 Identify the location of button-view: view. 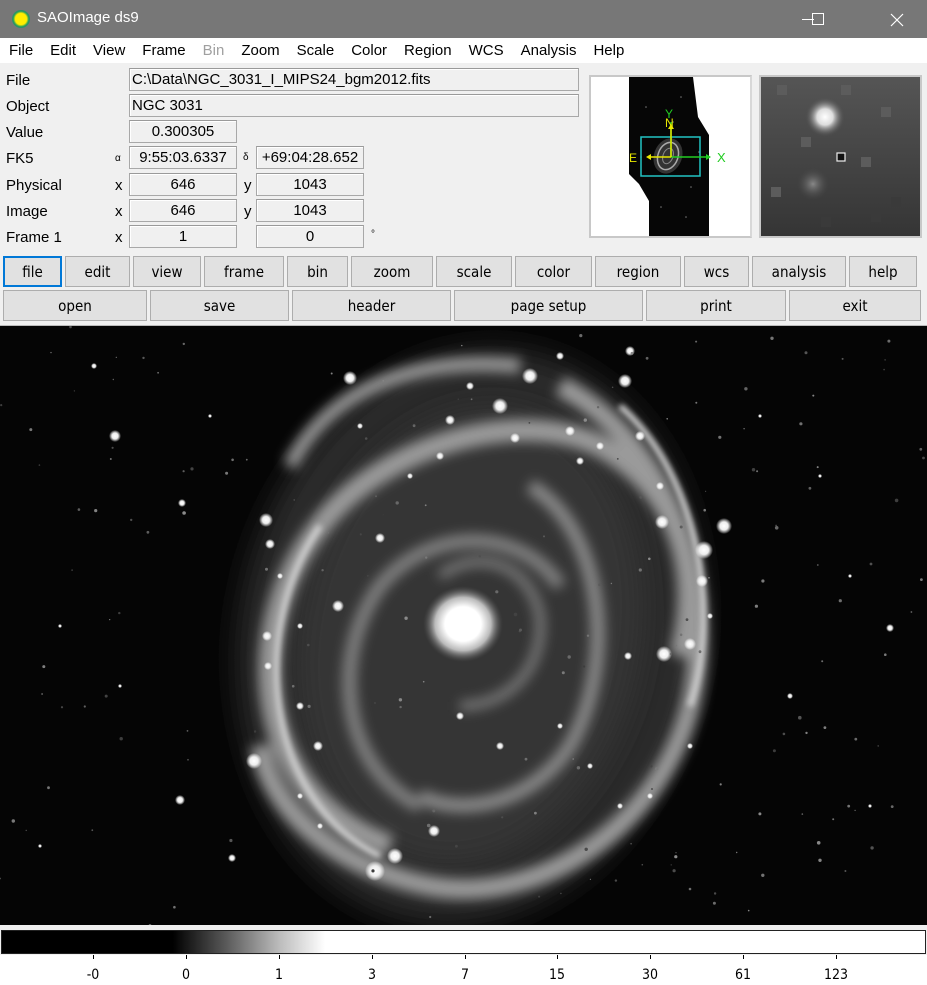
(167, 271).